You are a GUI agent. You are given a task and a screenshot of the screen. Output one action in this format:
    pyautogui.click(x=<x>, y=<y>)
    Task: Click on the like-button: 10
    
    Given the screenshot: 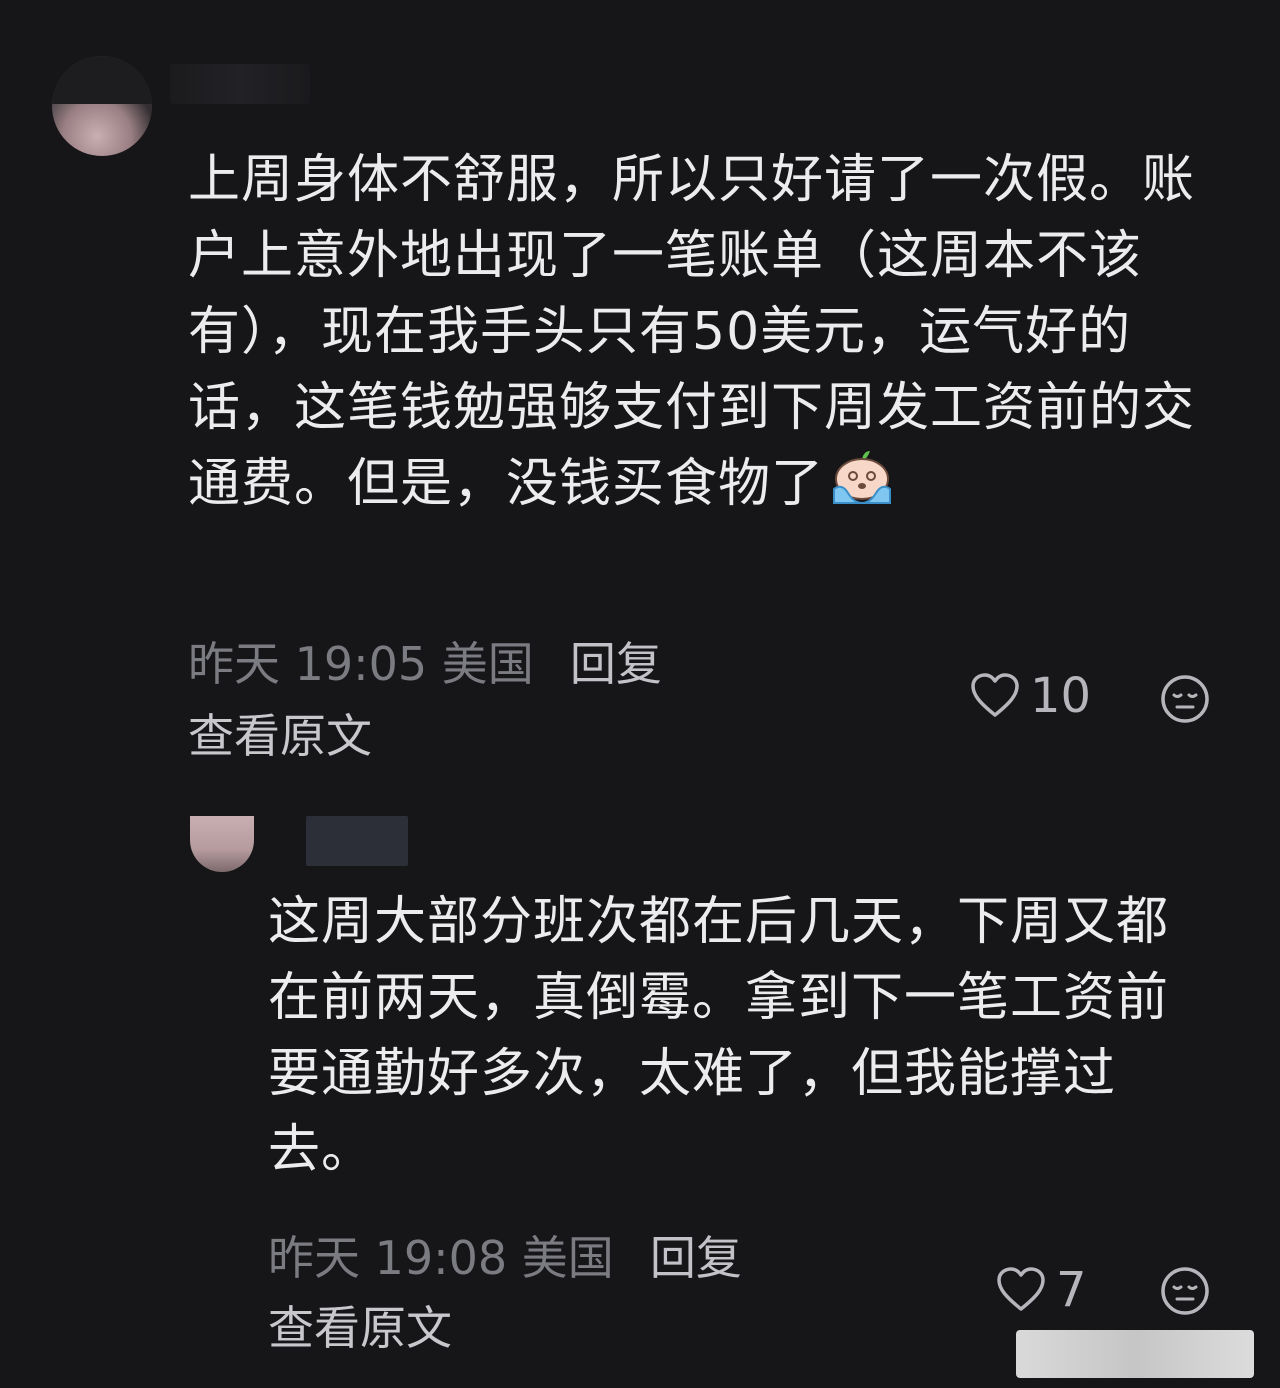 What is the action you would take?
    pyautogui.click(x=1030, y=696)
    